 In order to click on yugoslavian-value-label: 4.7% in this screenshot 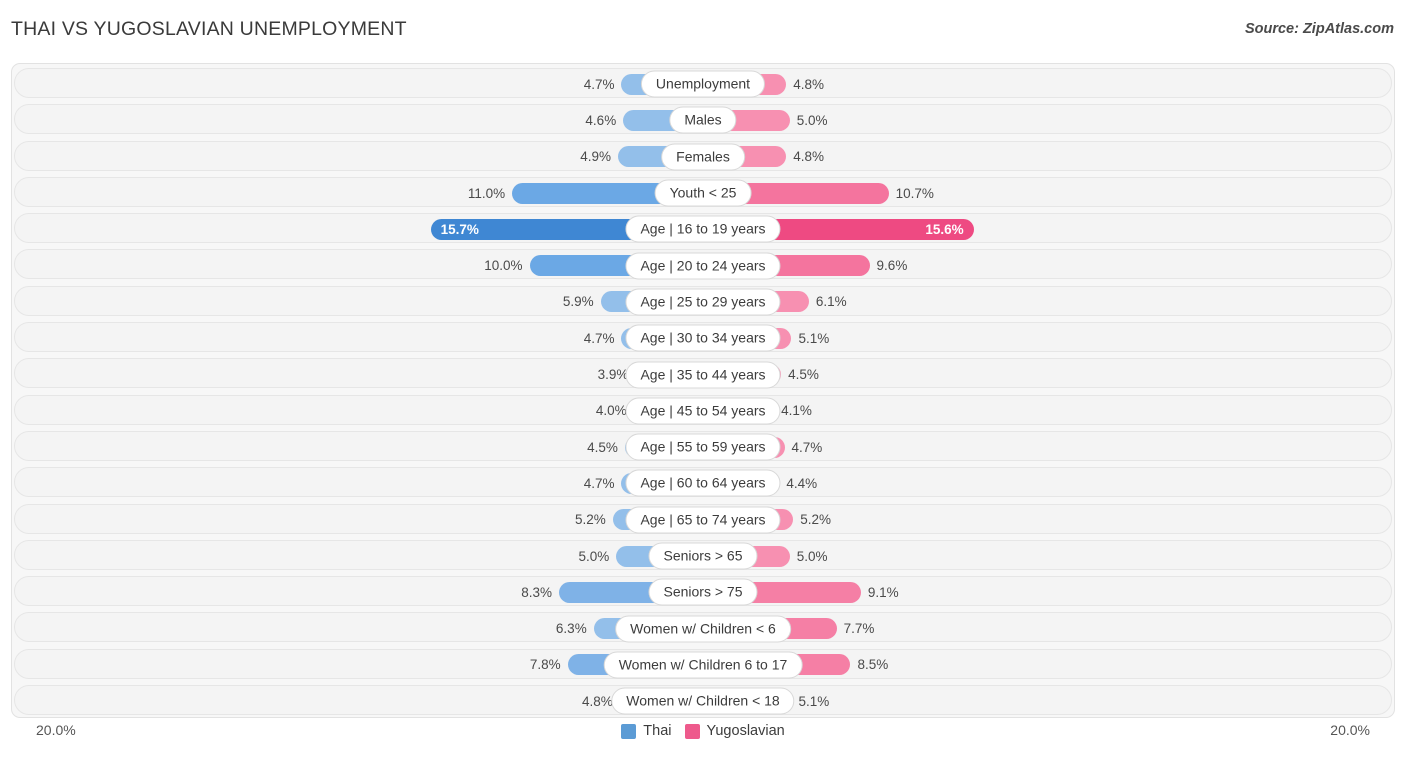, I will do `click(807, 447)`.